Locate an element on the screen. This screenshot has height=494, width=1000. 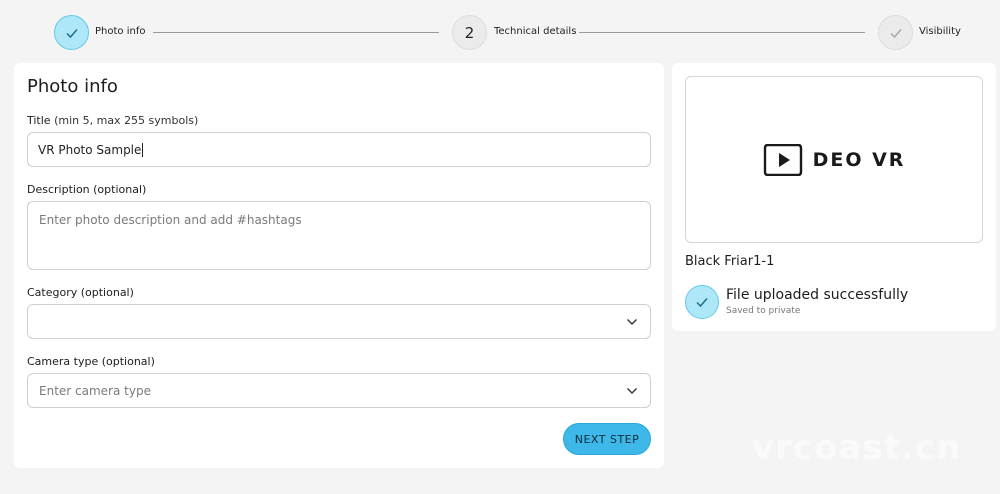
step-3-check-icon is located at coordinates (895, 32).